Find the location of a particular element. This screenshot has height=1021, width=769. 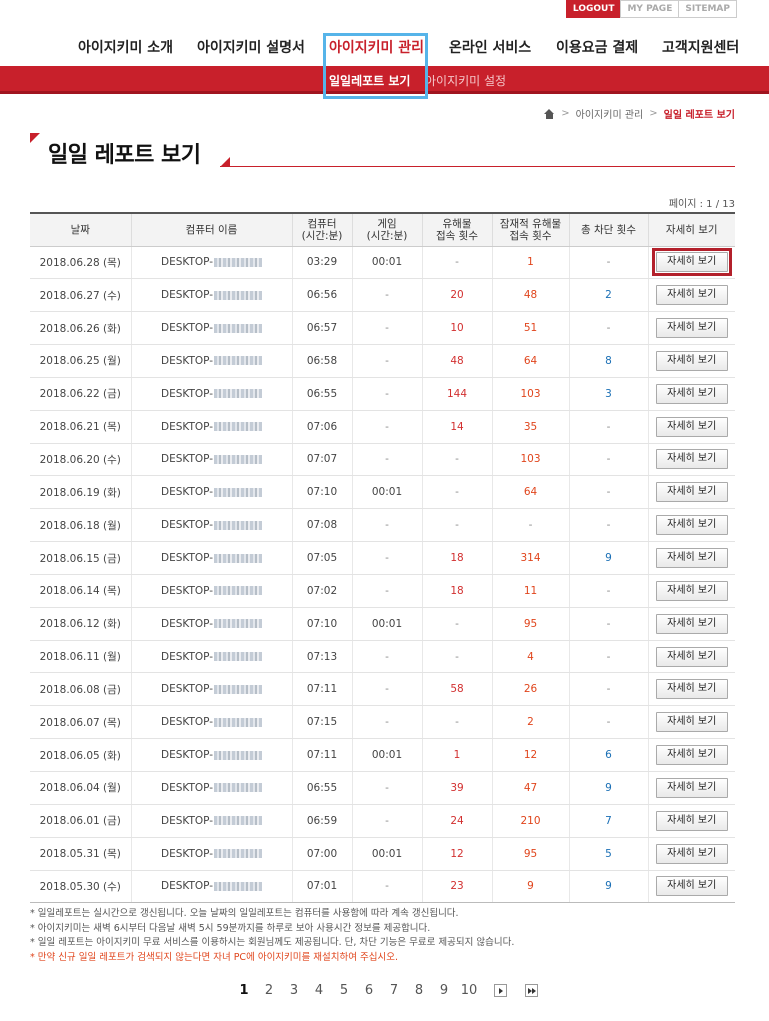

breadcrumb-current: 일일 레포트 보기 is located at coordinates (699, 115).